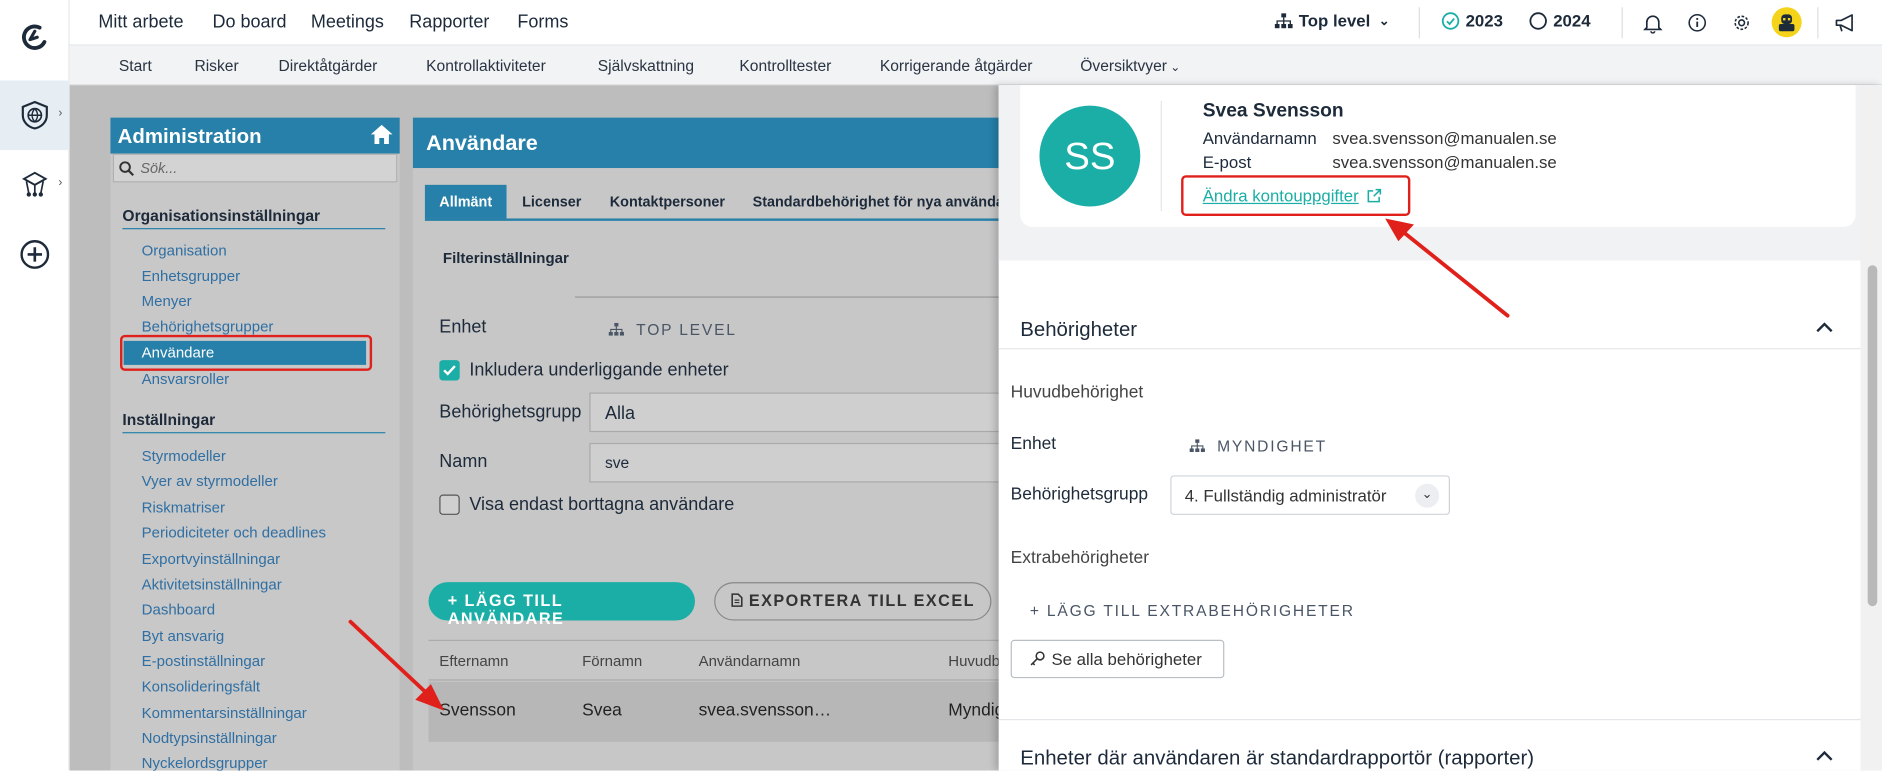 The width and height of the screenshot is (1882, 771). Describe the element at coordinates (1447, 268) in the screenshot. I see `arrow-to-edit-link` at that location.